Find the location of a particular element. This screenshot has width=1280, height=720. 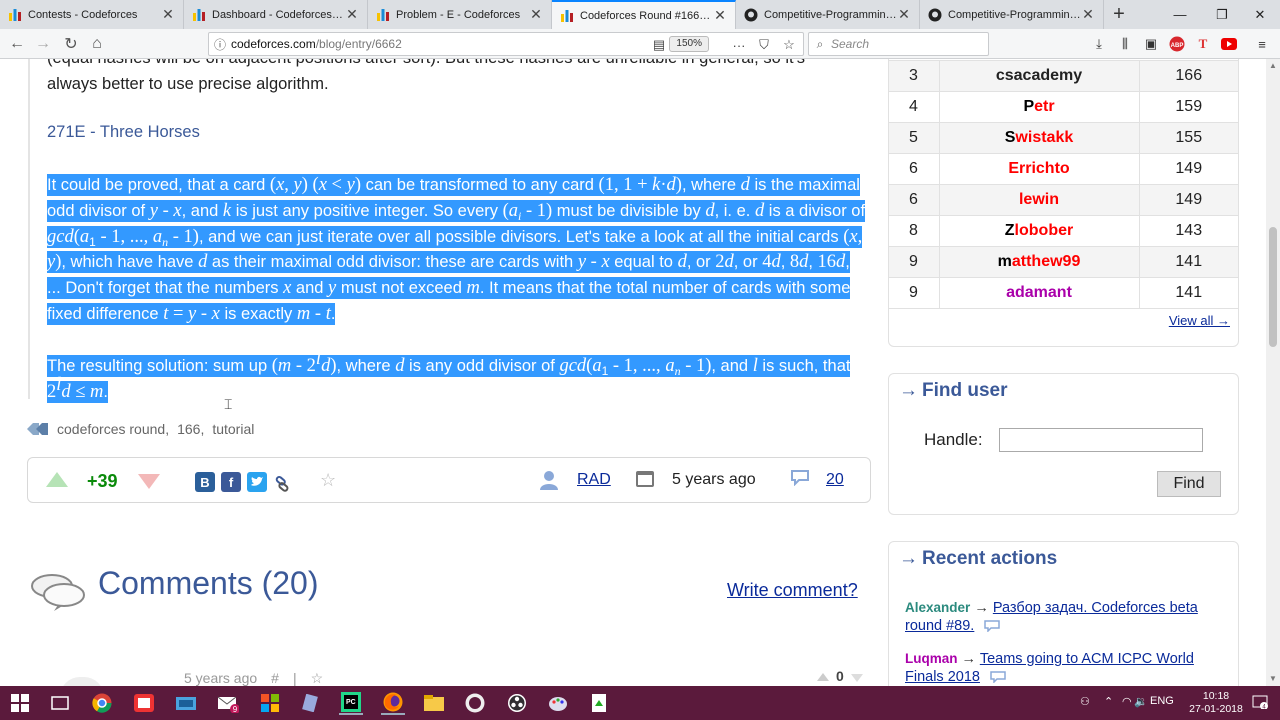

tray-chevron-icon: ⌃ is located at coordinates (1108, 701).